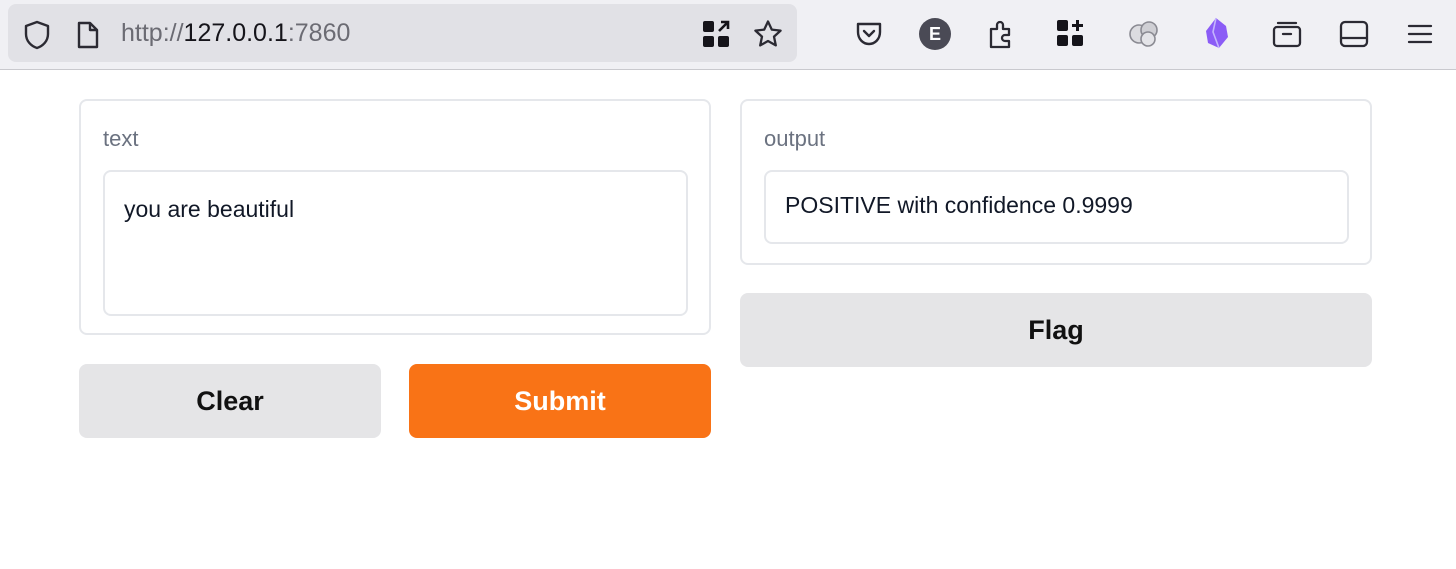 The height and width of the screenshot is (569, 1456). Describe the element at coordinates (1354, 34) in the screenshot. I see `sidebar-icon` at that location.